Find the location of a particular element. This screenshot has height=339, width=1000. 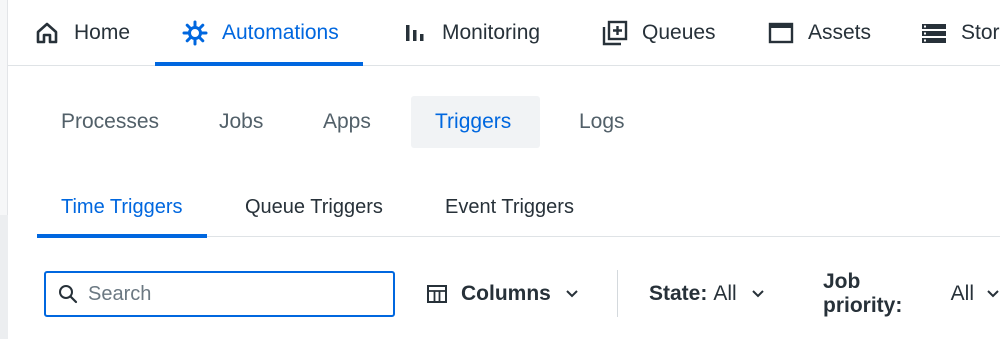

left-rail-footer is located at coordinates (4, 277).